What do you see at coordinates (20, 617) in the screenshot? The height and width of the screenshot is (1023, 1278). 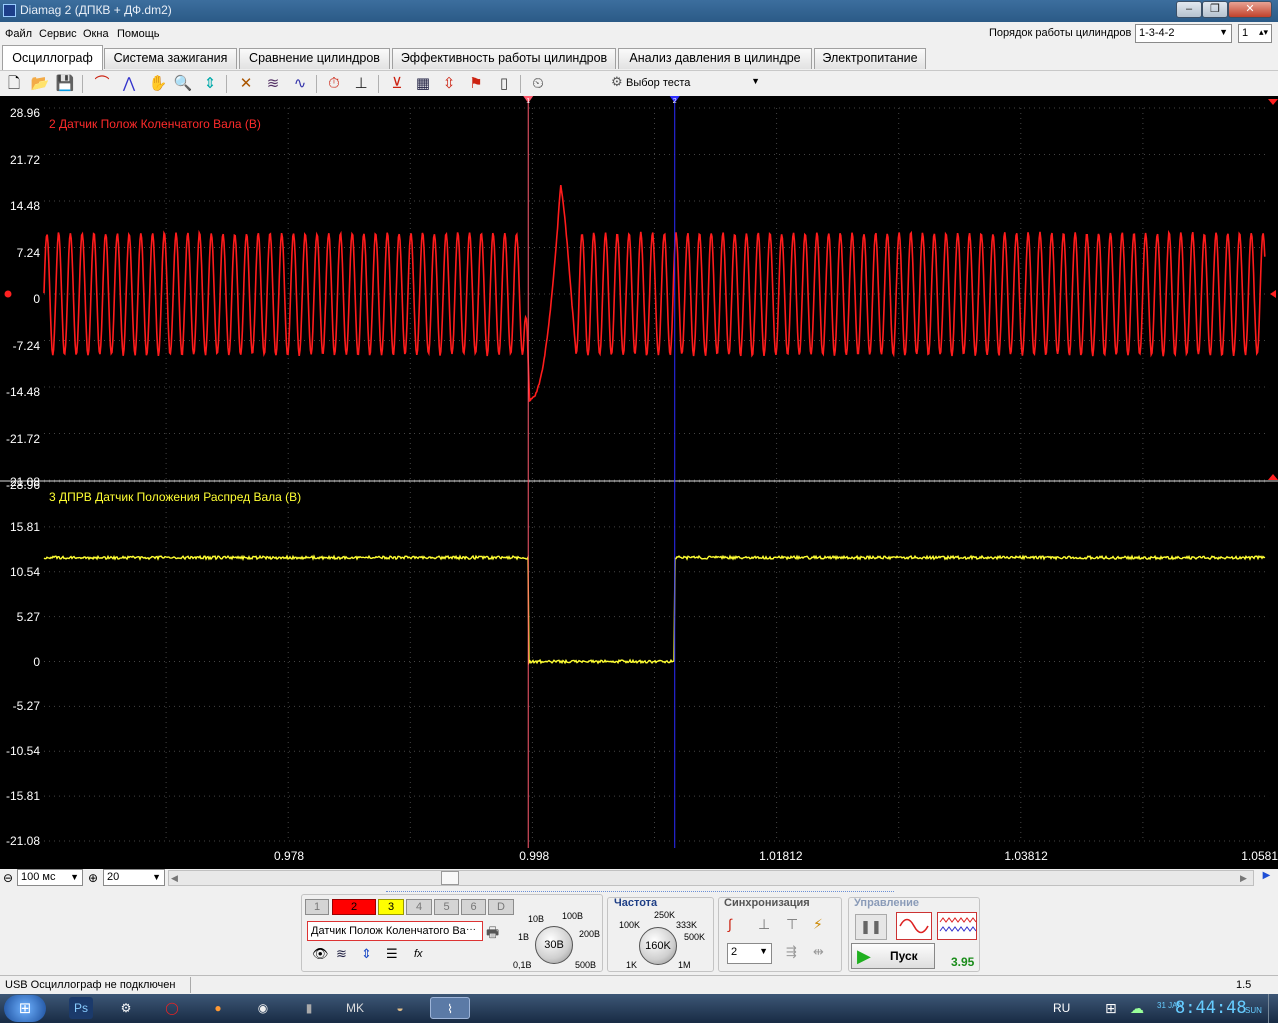 I see `y-tick-label: 5.27` at bounding box center [20, 617].